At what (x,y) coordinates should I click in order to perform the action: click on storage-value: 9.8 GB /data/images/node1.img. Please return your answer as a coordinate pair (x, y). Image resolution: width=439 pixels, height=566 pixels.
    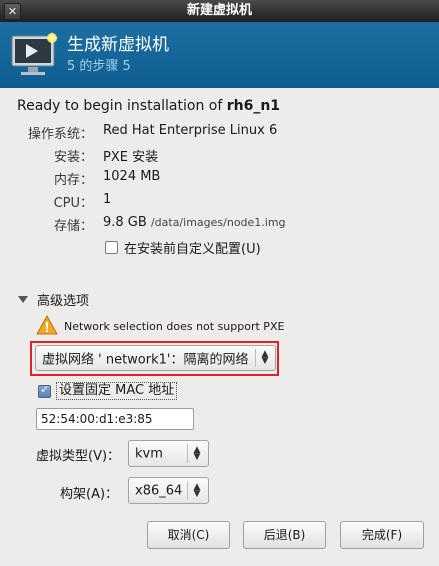
    Looking at the image, I should click on (194, 222).